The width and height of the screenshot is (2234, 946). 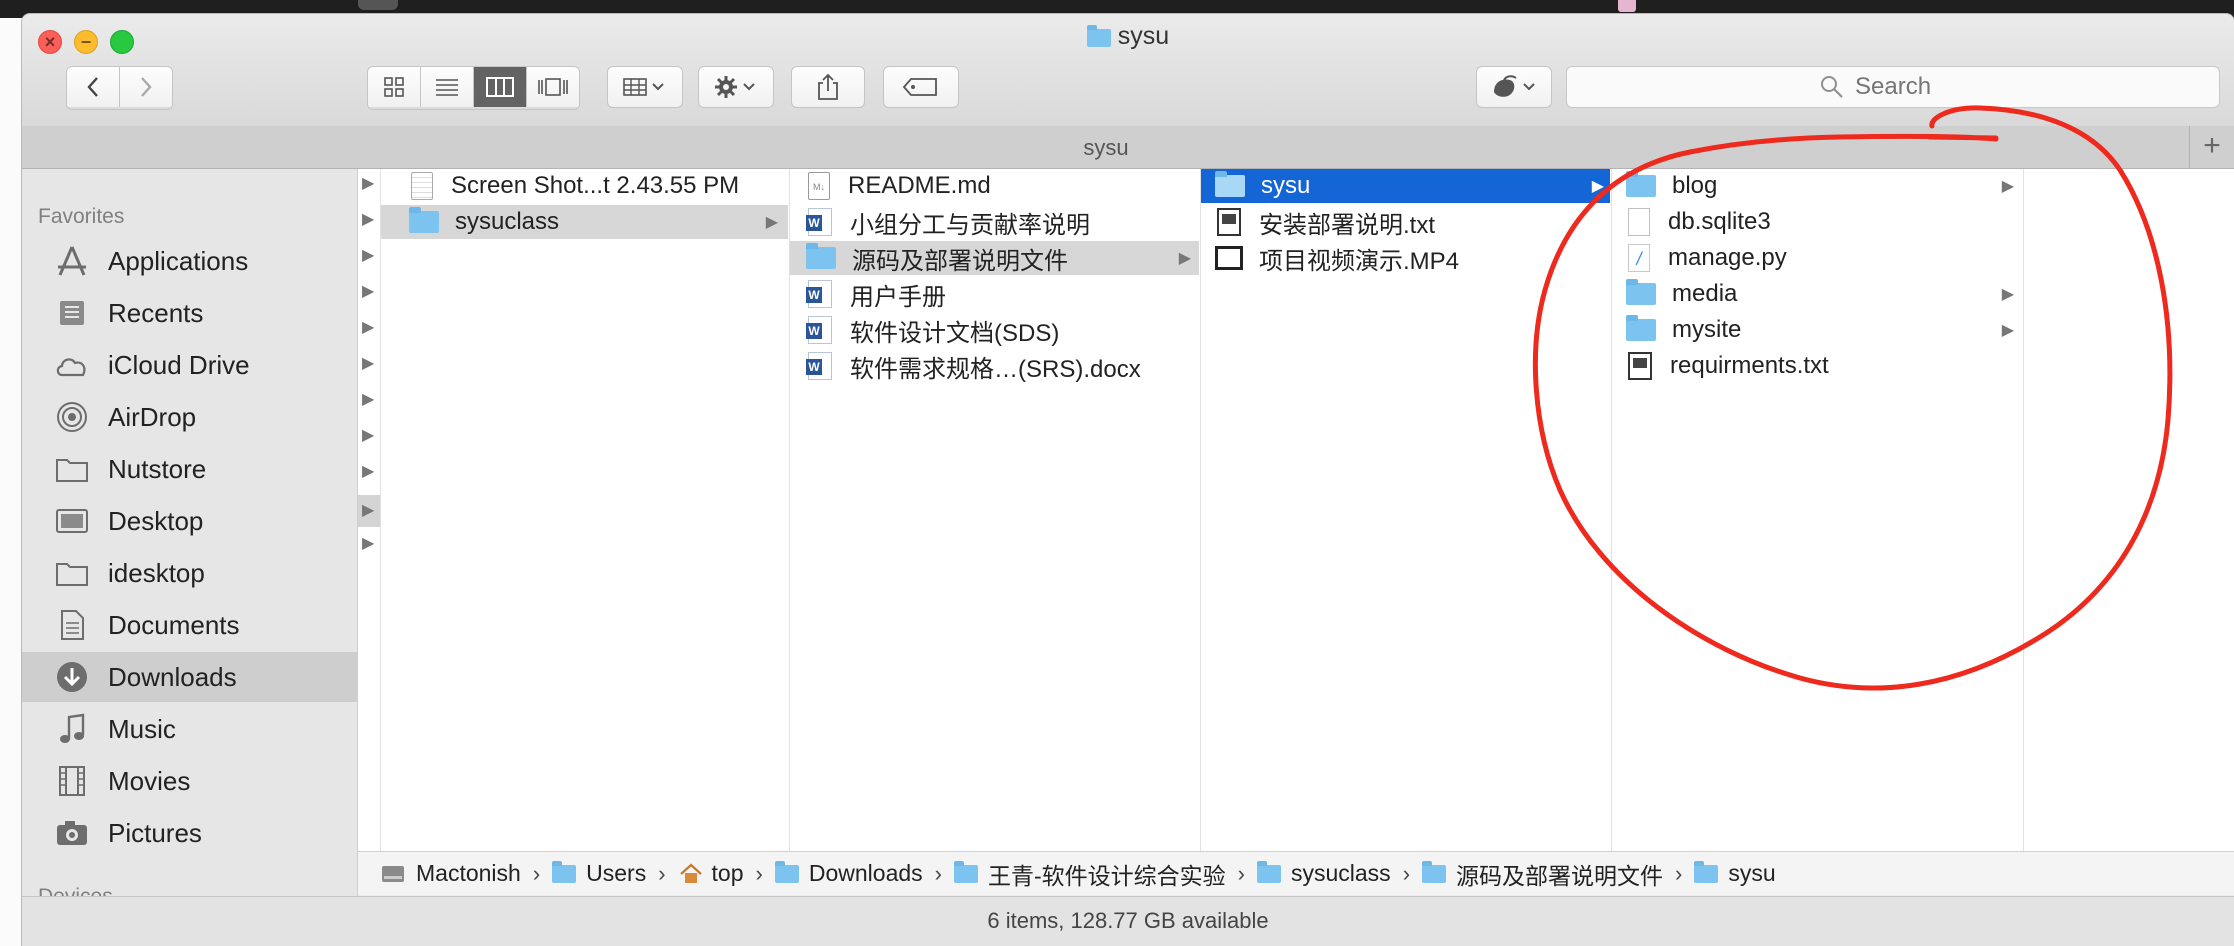 What do you see at coordinates (1089, 874) in the screenshot?
I see `path-item: 王青-软件设计综合实验` at bounding box center [1089, 874].